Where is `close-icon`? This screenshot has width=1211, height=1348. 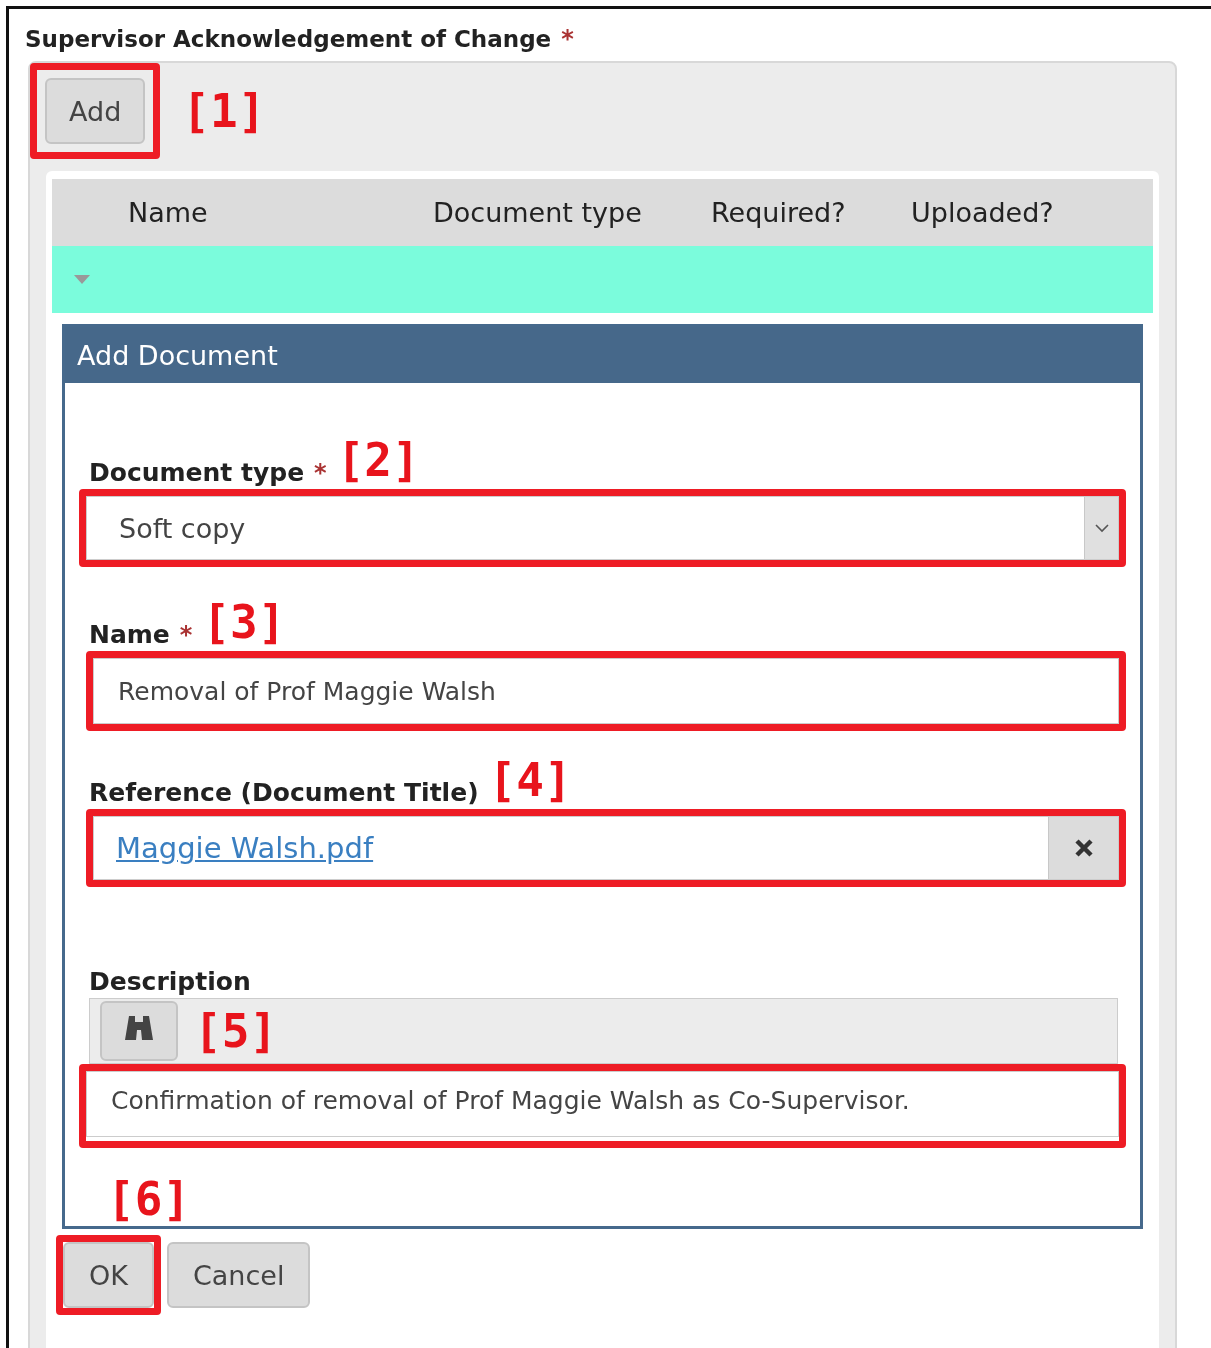
close-icon is located at coordinates (1083, 848).